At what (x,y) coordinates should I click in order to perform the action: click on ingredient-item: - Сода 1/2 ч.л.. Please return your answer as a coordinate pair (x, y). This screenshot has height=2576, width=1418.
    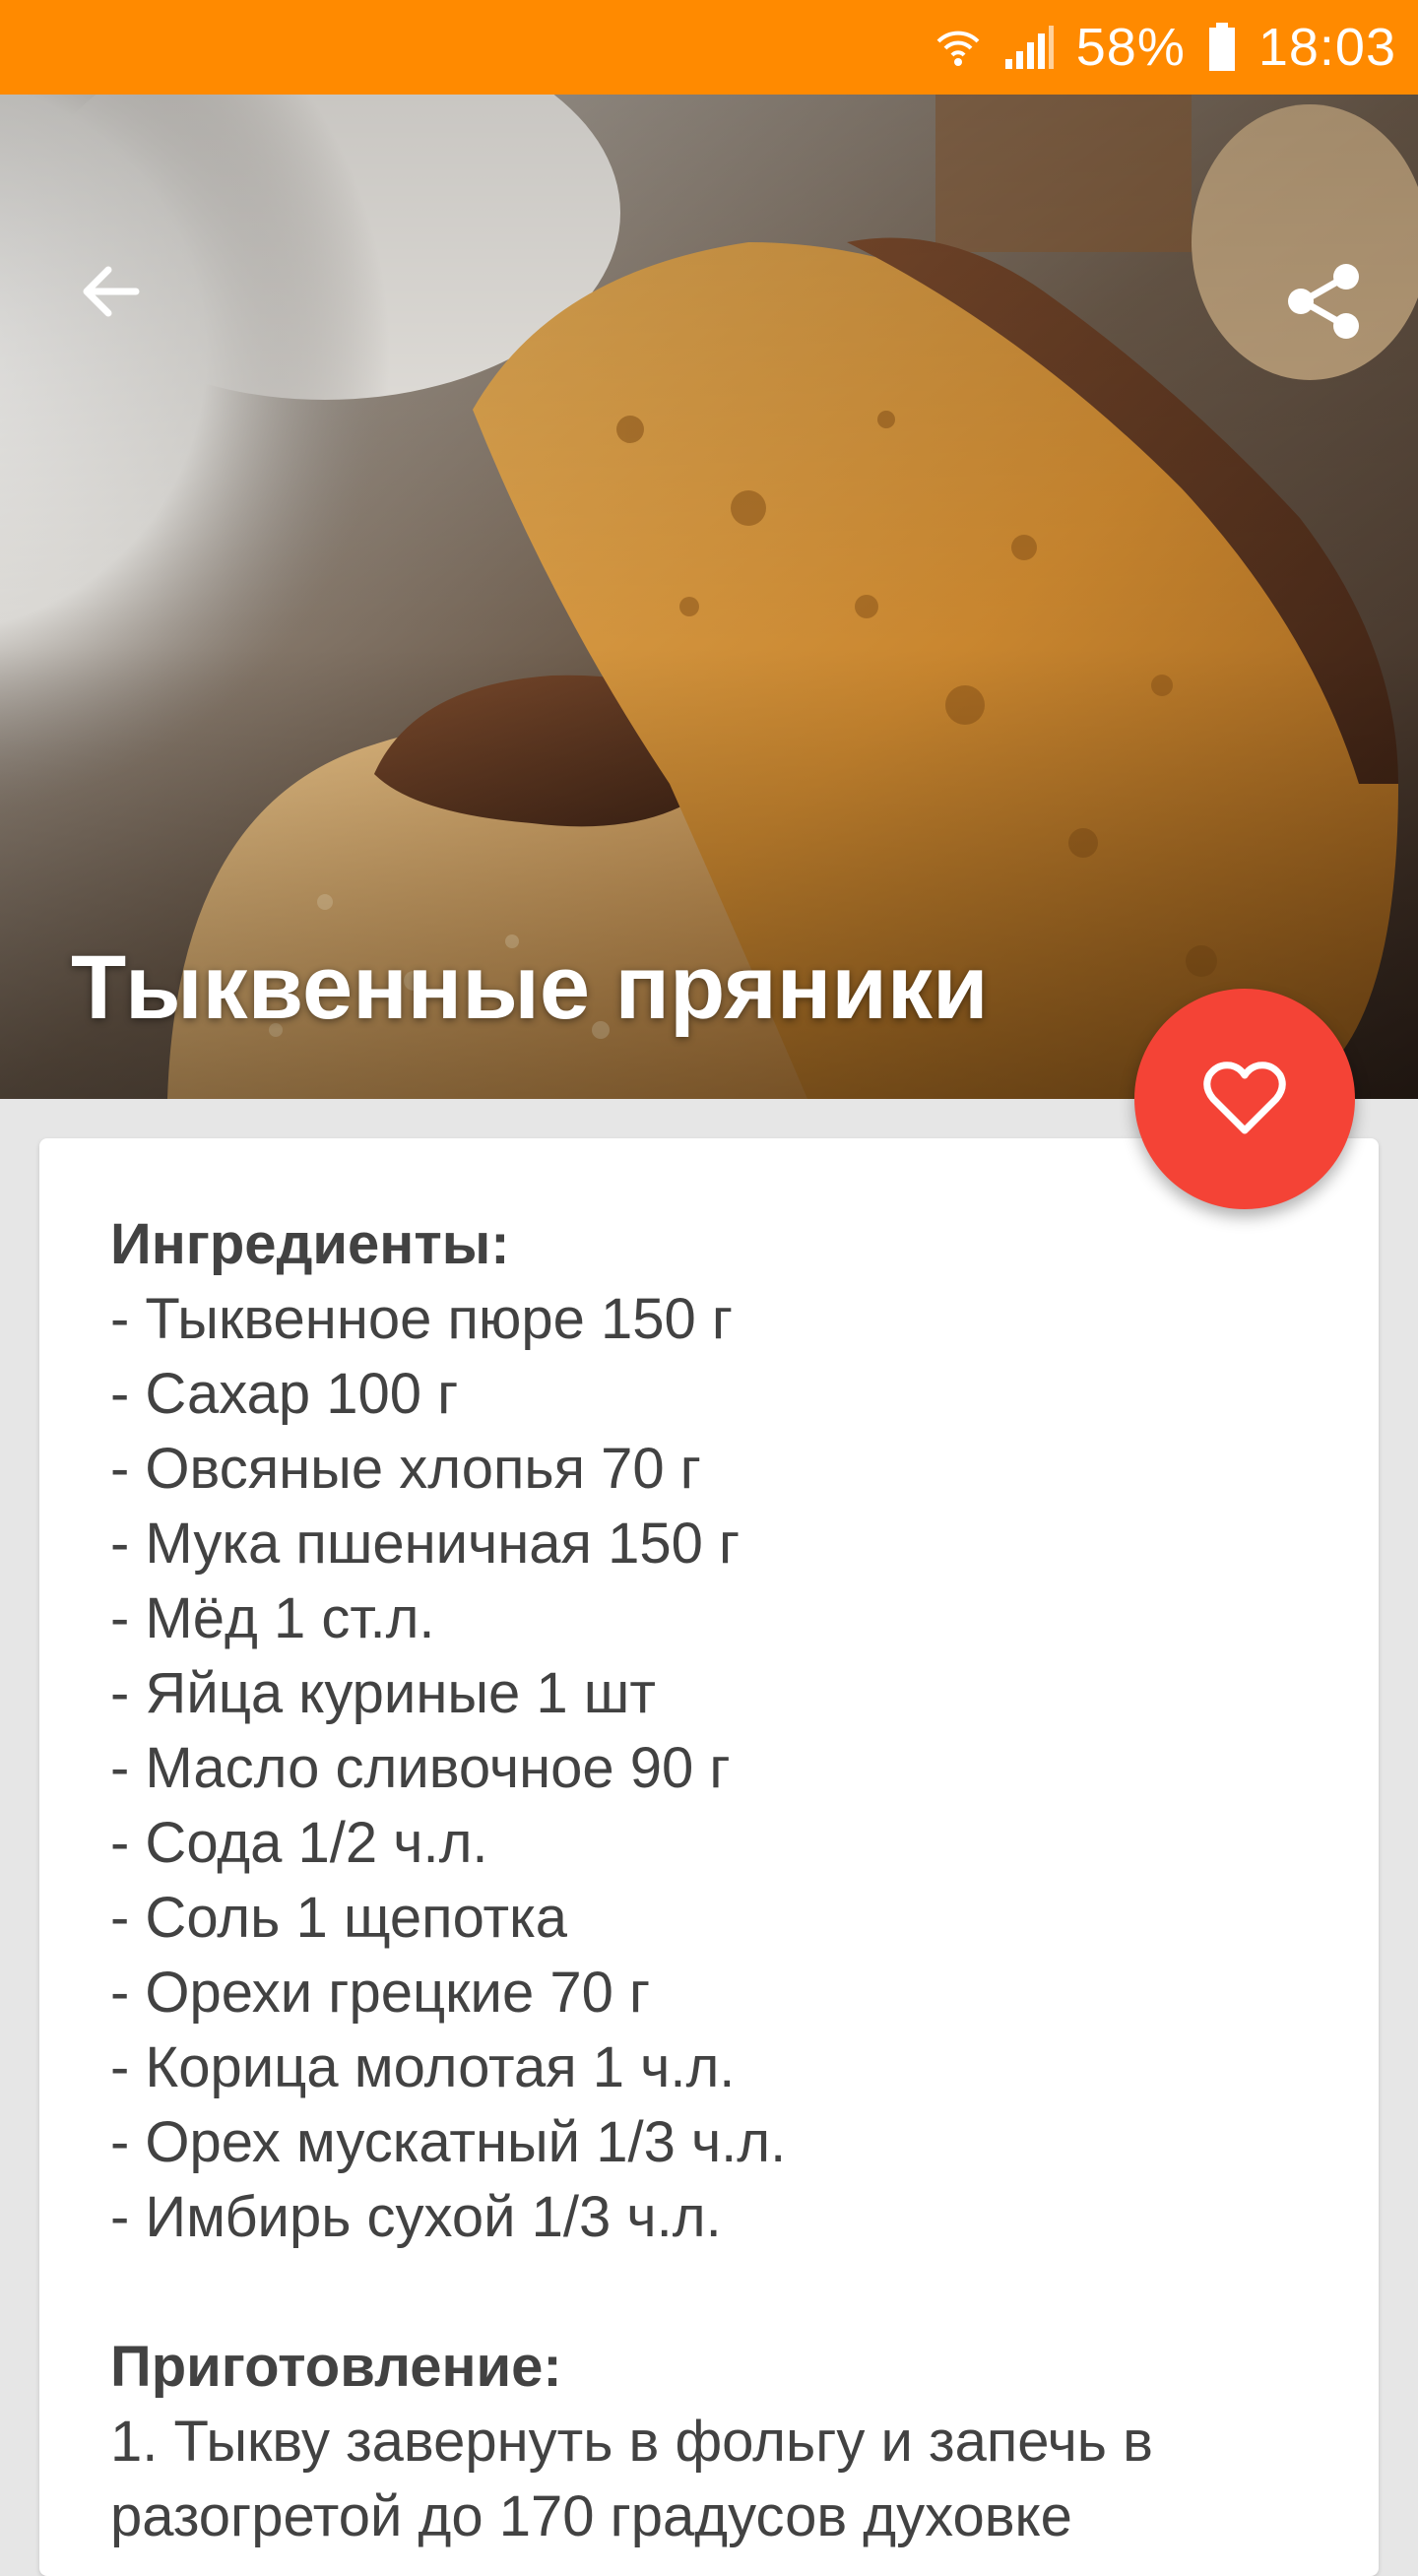
    Looking at the image, I should click on (299, 1843).